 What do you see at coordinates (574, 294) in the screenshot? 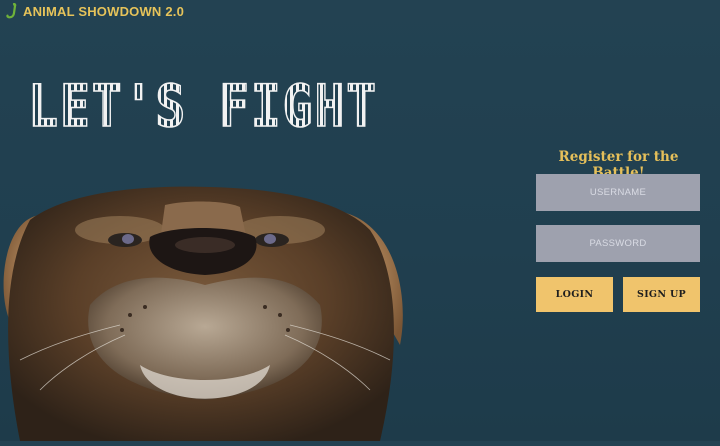
I see `login-button: LOGIN` at bounding box center [574, 294].